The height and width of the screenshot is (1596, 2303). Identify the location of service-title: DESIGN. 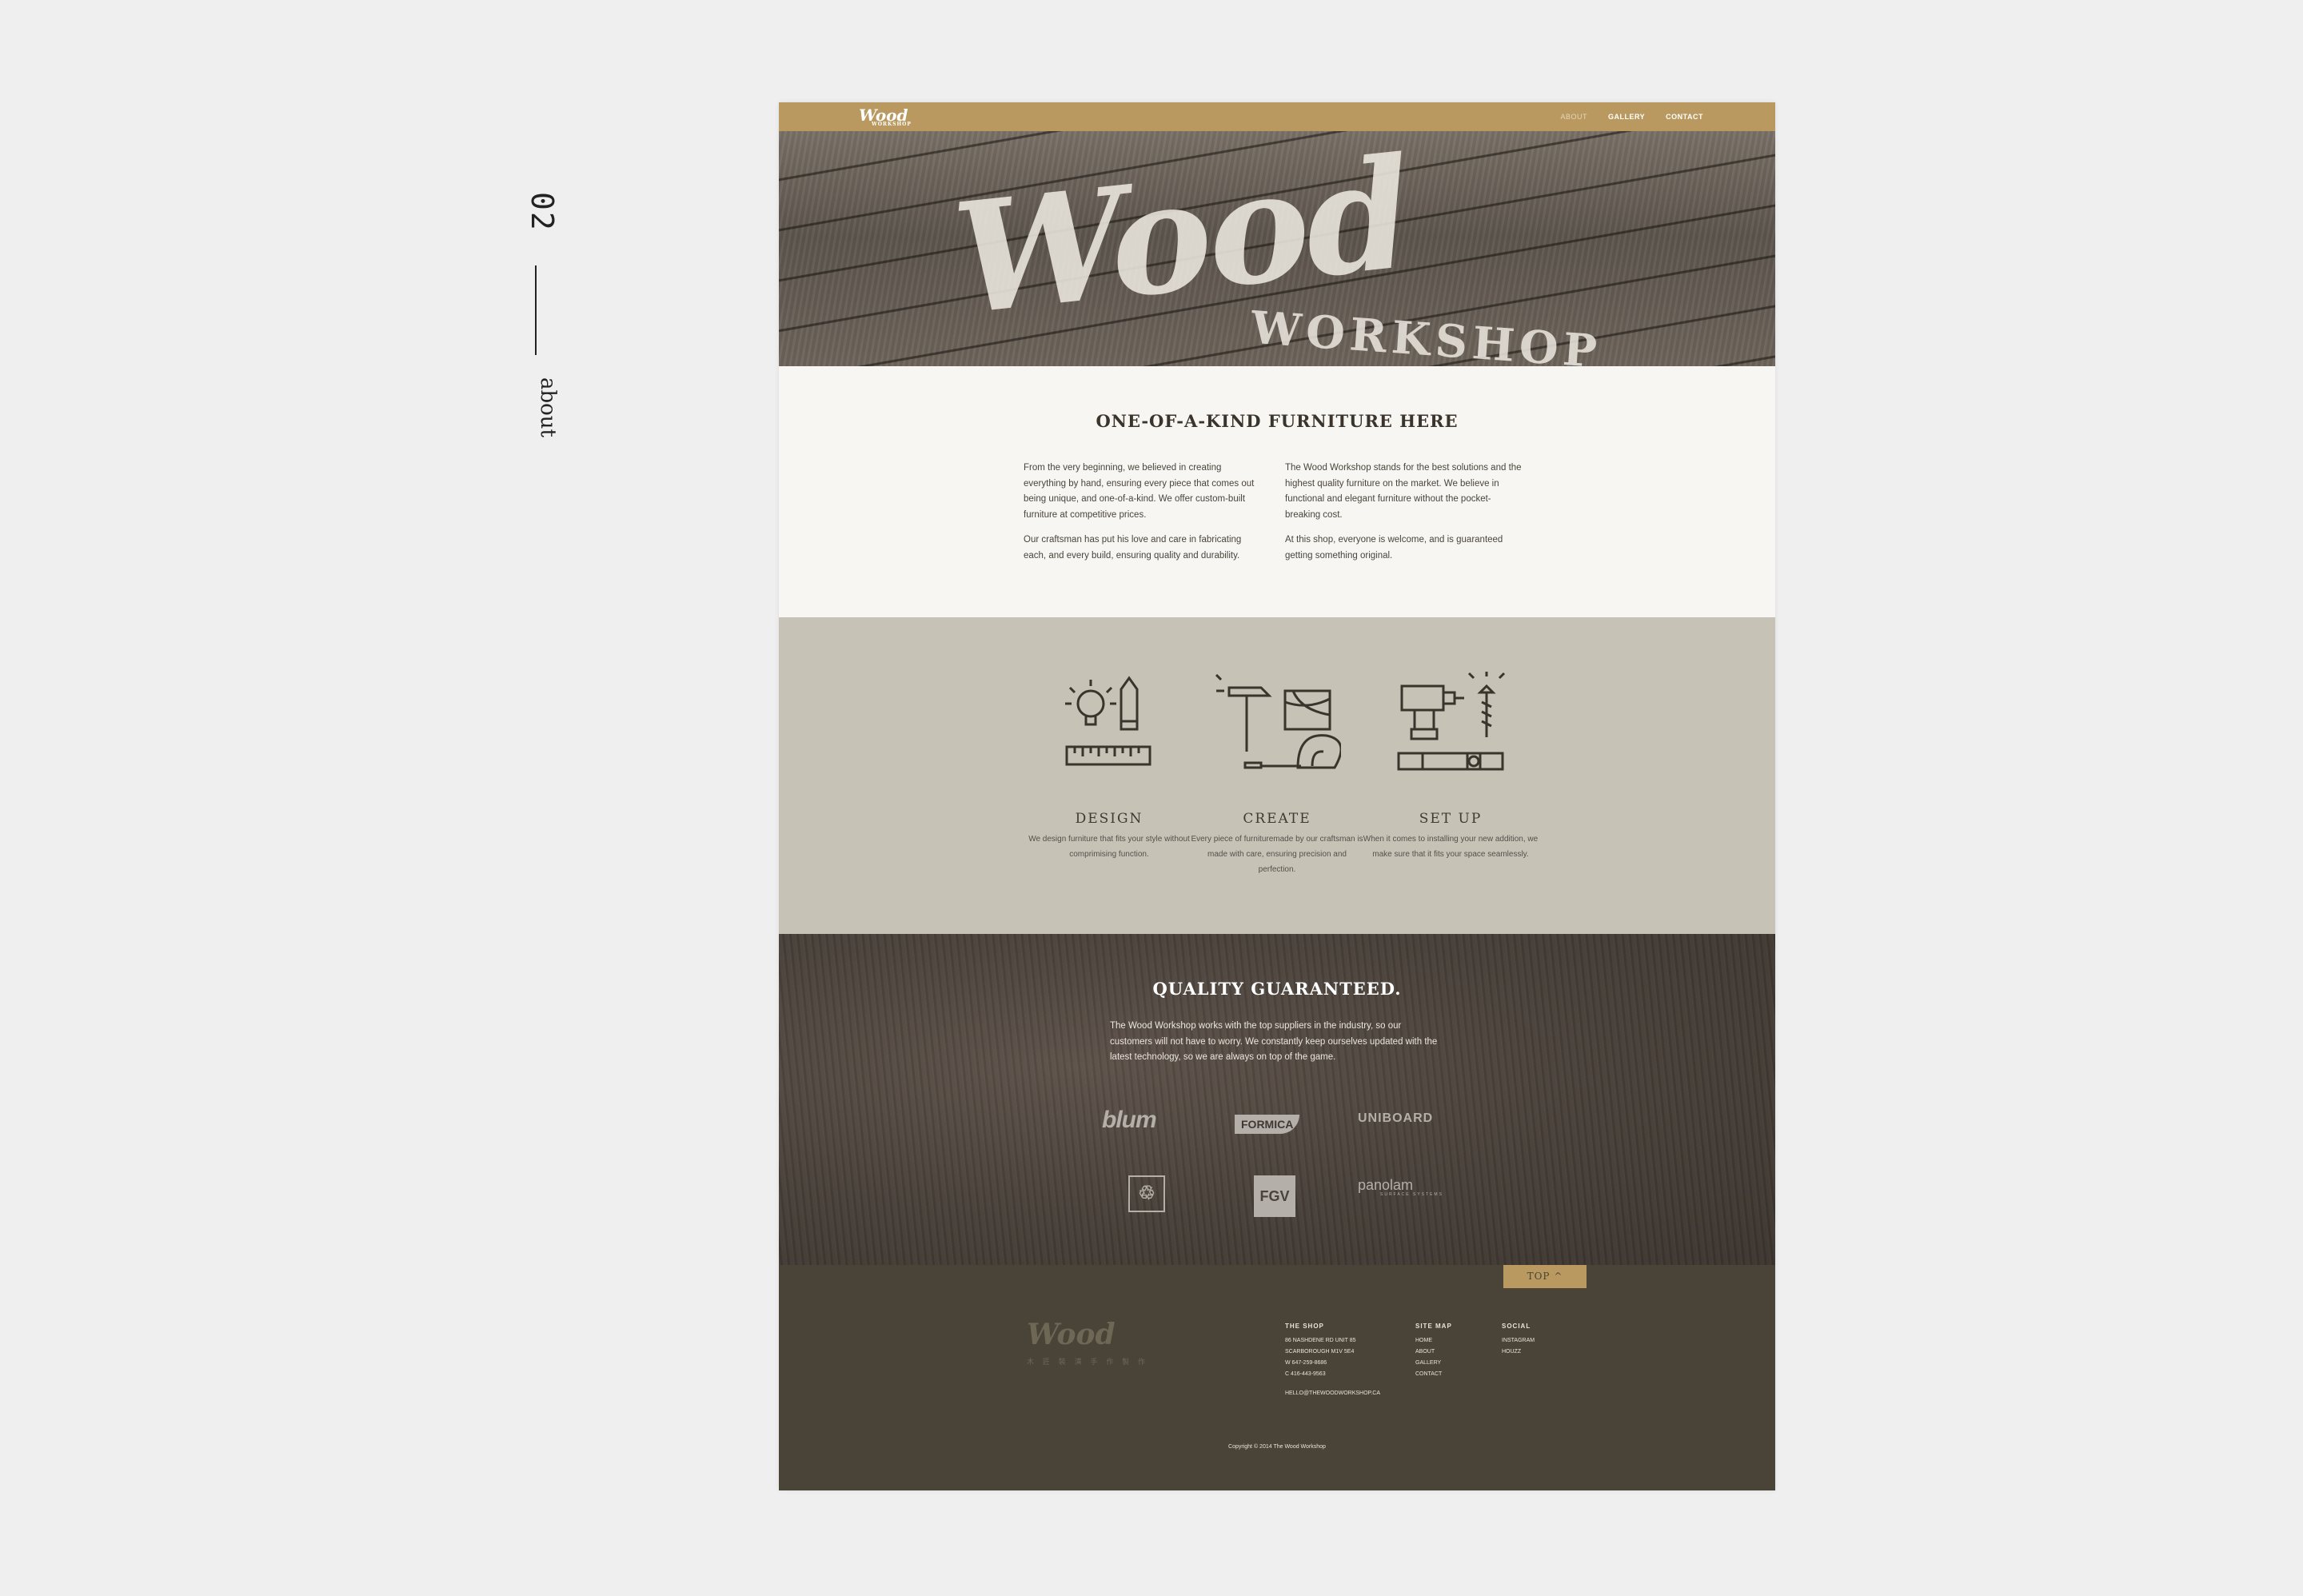
(1109, 819).